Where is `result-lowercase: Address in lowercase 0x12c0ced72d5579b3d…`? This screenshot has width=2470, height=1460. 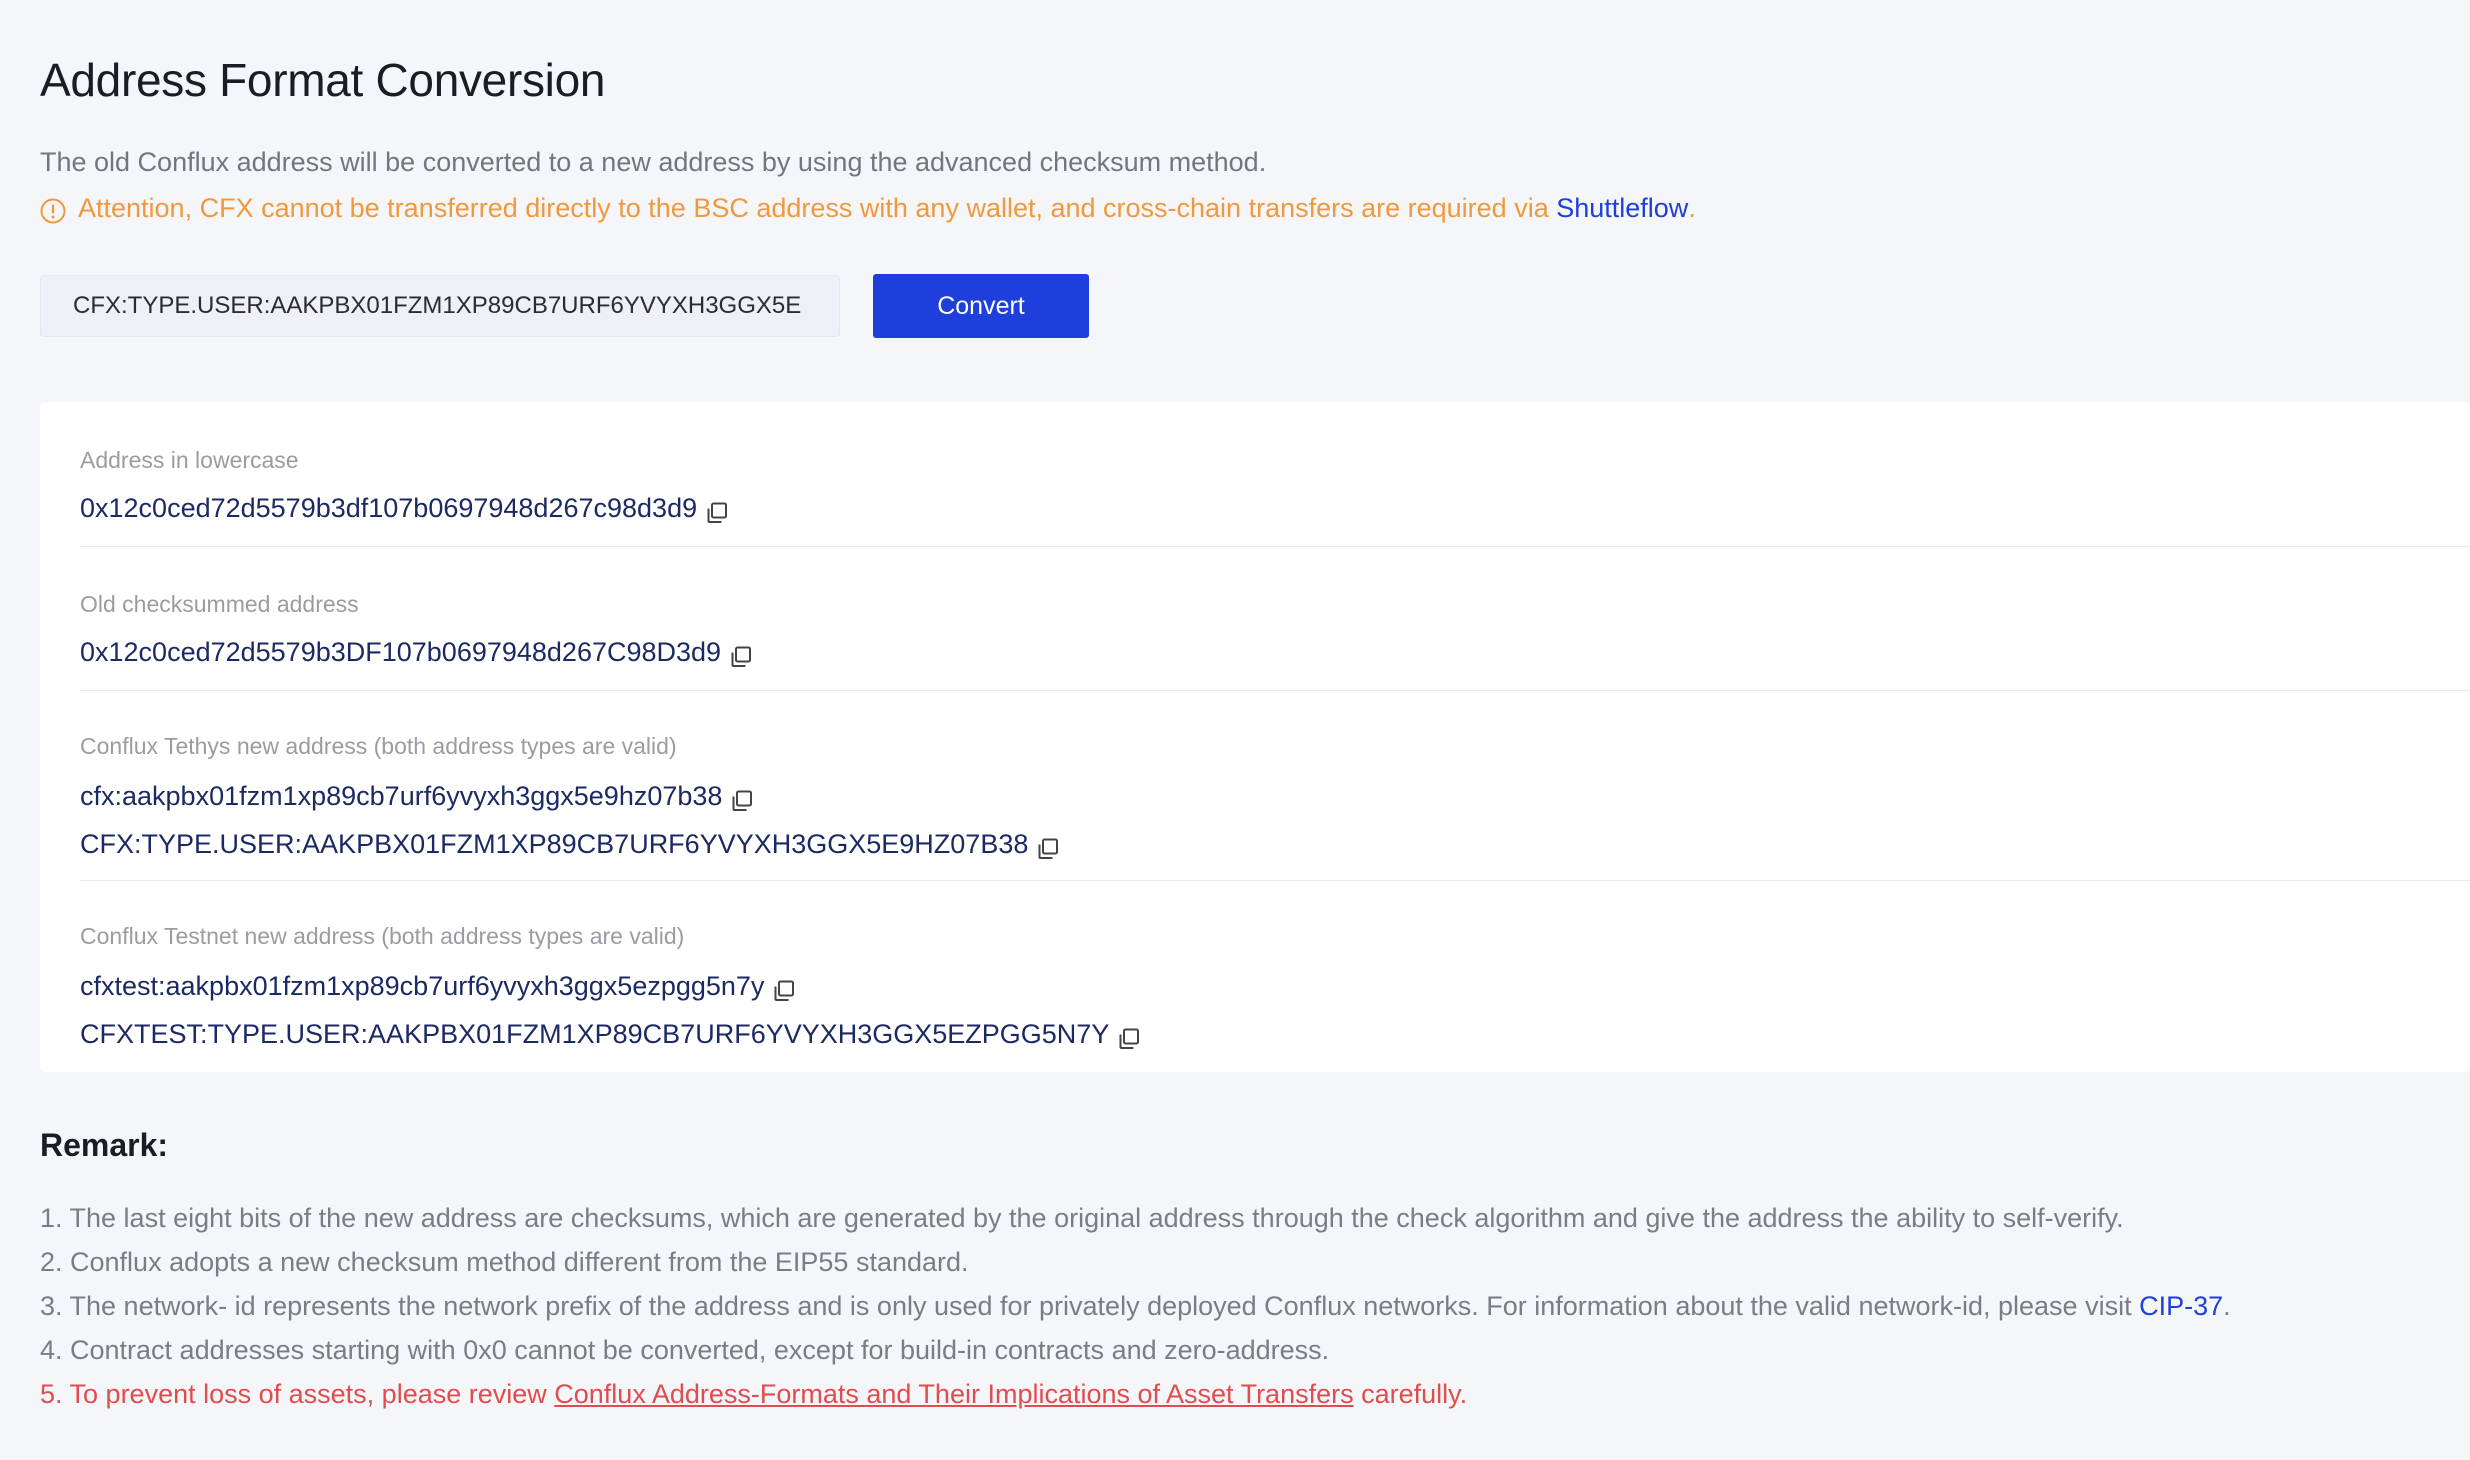 result-lowercase: Address in lowercase 0x12c0ced72d5579b3d… is located at coordinates (1275, 495).